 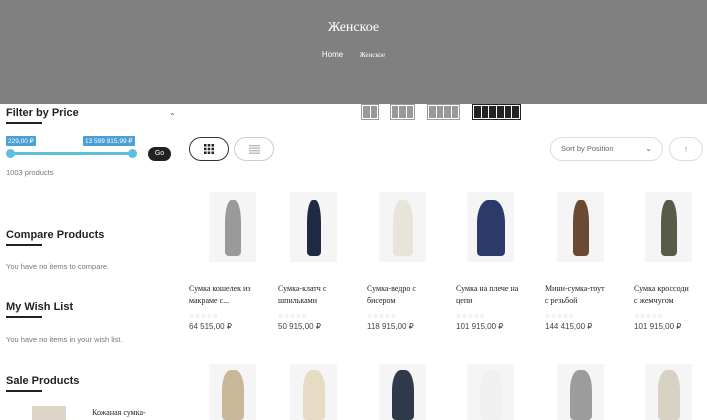 I want to click on product-name-line: с резьбой, so click(x=561, y=300).